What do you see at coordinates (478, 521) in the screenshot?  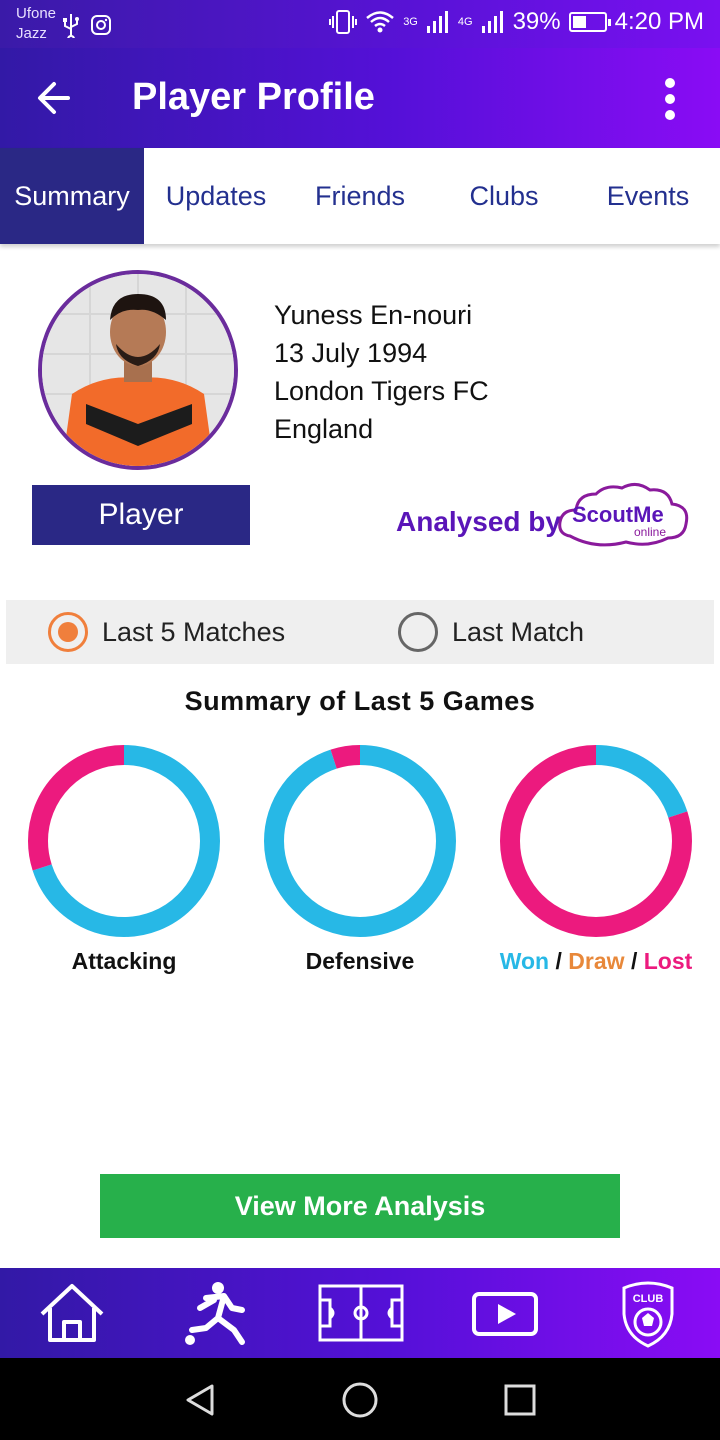 I see `analysed-by-label: Analysed by` at bounding box center [478, 521].